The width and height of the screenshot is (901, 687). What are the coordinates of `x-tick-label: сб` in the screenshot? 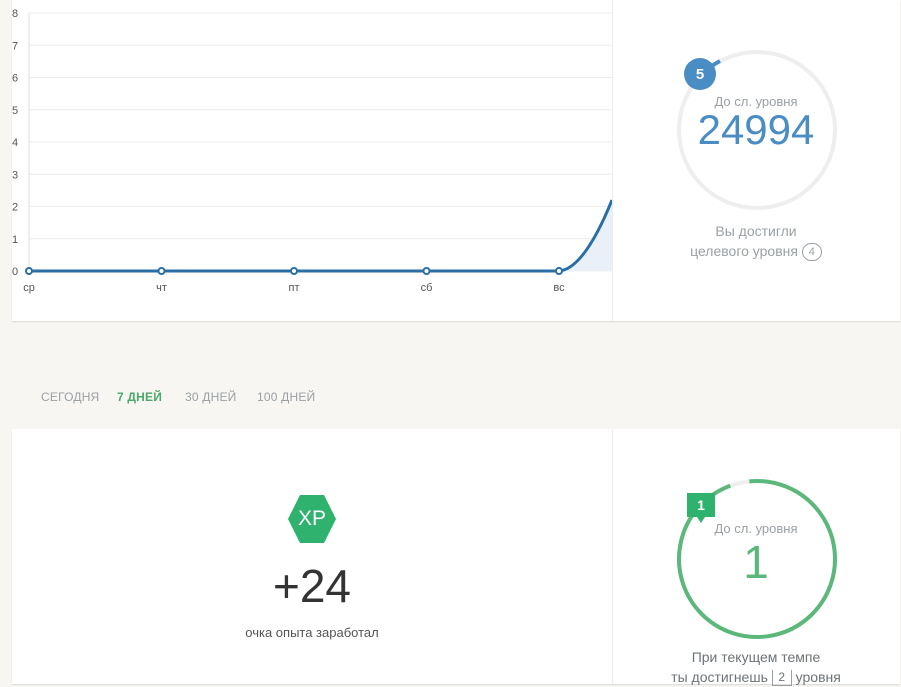 It's located at (427, 288).